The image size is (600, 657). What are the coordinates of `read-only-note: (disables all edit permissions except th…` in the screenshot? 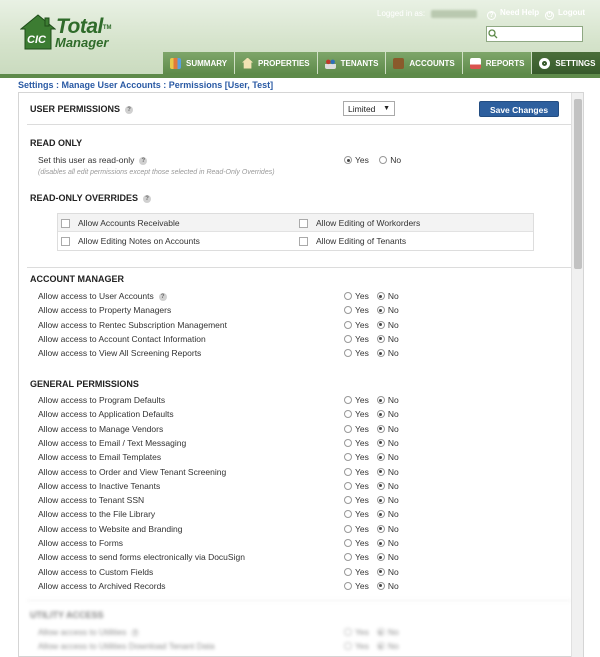 It's located at (156, 172).